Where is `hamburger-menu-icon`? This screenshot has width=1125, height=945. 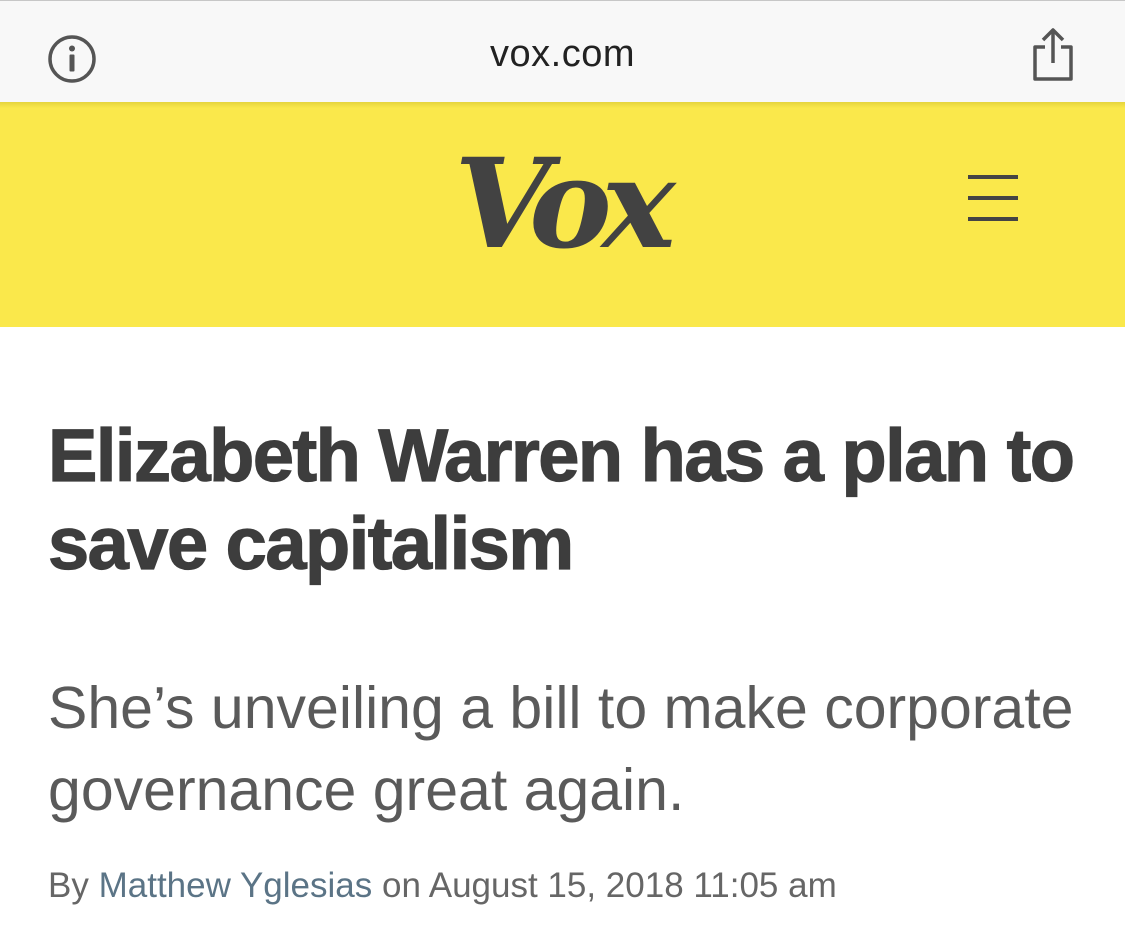
hamburger-menu-icon is located at coordinates (993, 198).